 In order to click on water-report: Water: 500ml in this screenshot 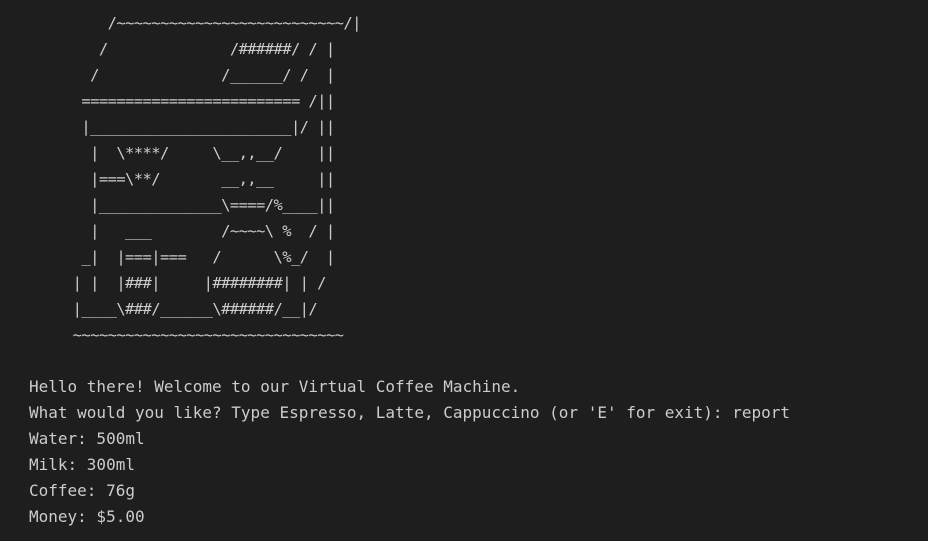, I will do `click(87, 438)`.